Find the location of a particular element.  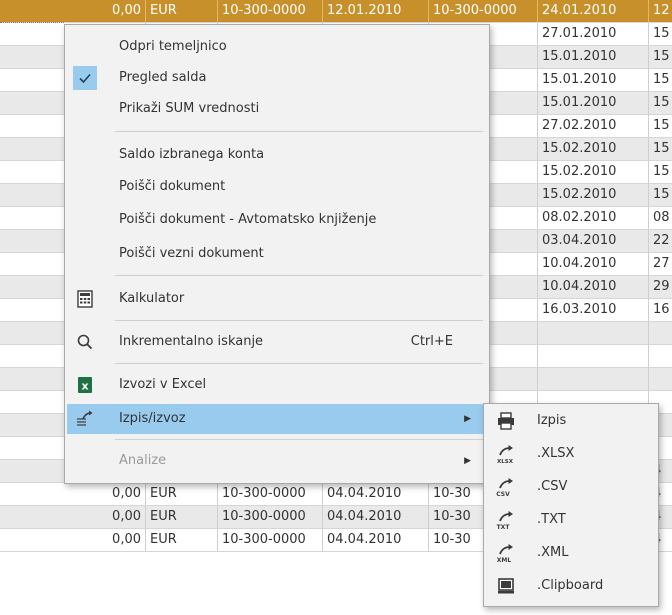

cell-date: 12.01.2010 is located at coordinates (376, 11).